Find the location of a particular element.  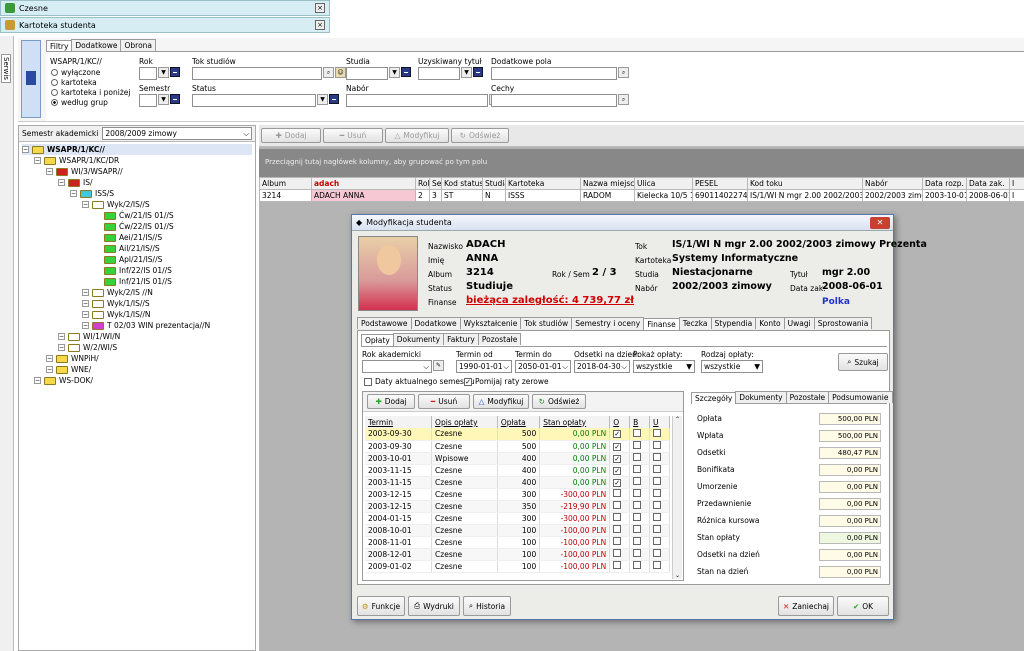

refresh-button: ↻ Odśwież is located at coordinates (480, 135).